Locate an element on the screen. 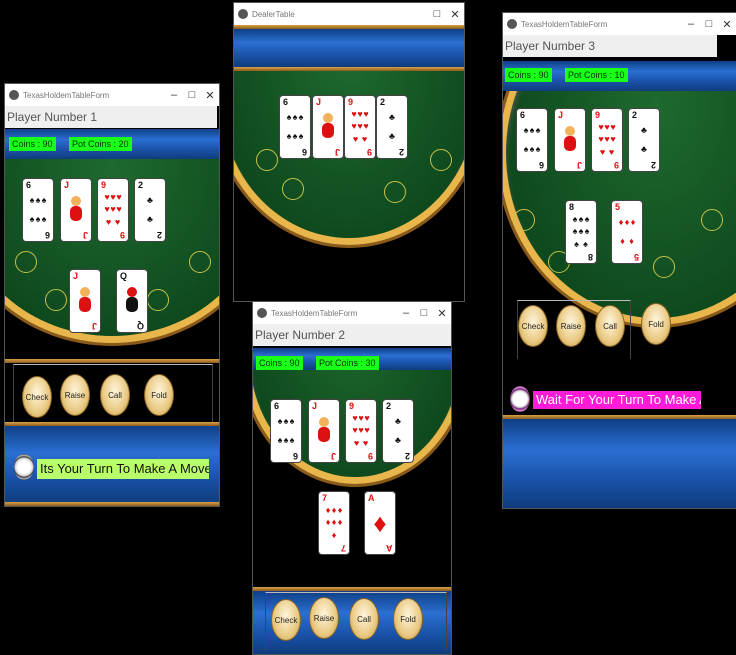 The height and width of the screenshot is (655, 736). hand-card: 7 ♦ ♦ ♦ ♦ ♦ ♦ ♦ 7 is located at coordinates (334, 523).